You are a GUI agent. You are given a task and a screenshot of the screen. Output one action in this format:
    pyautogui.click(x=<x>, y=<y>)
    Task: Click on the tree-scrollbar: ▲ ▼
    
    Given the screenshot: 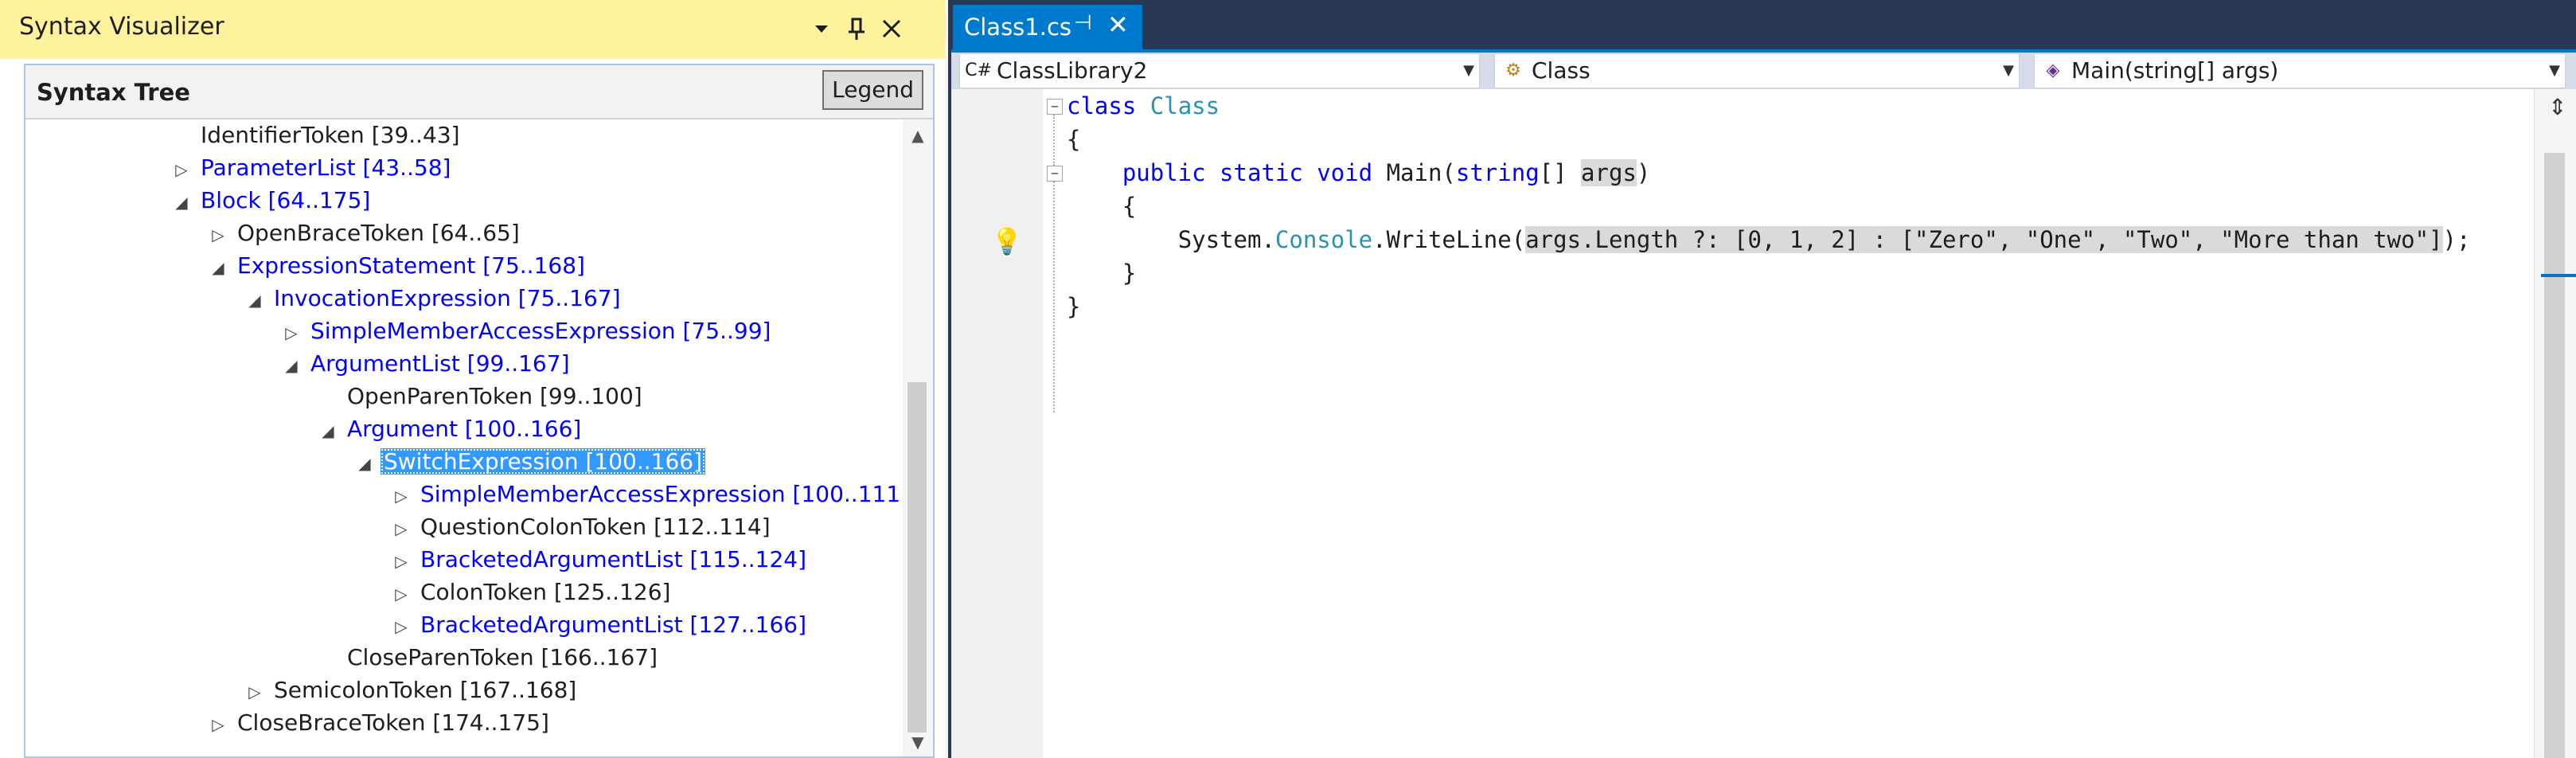 What is the action you would take?
    pyautogui.click(x=918, y=437)
    